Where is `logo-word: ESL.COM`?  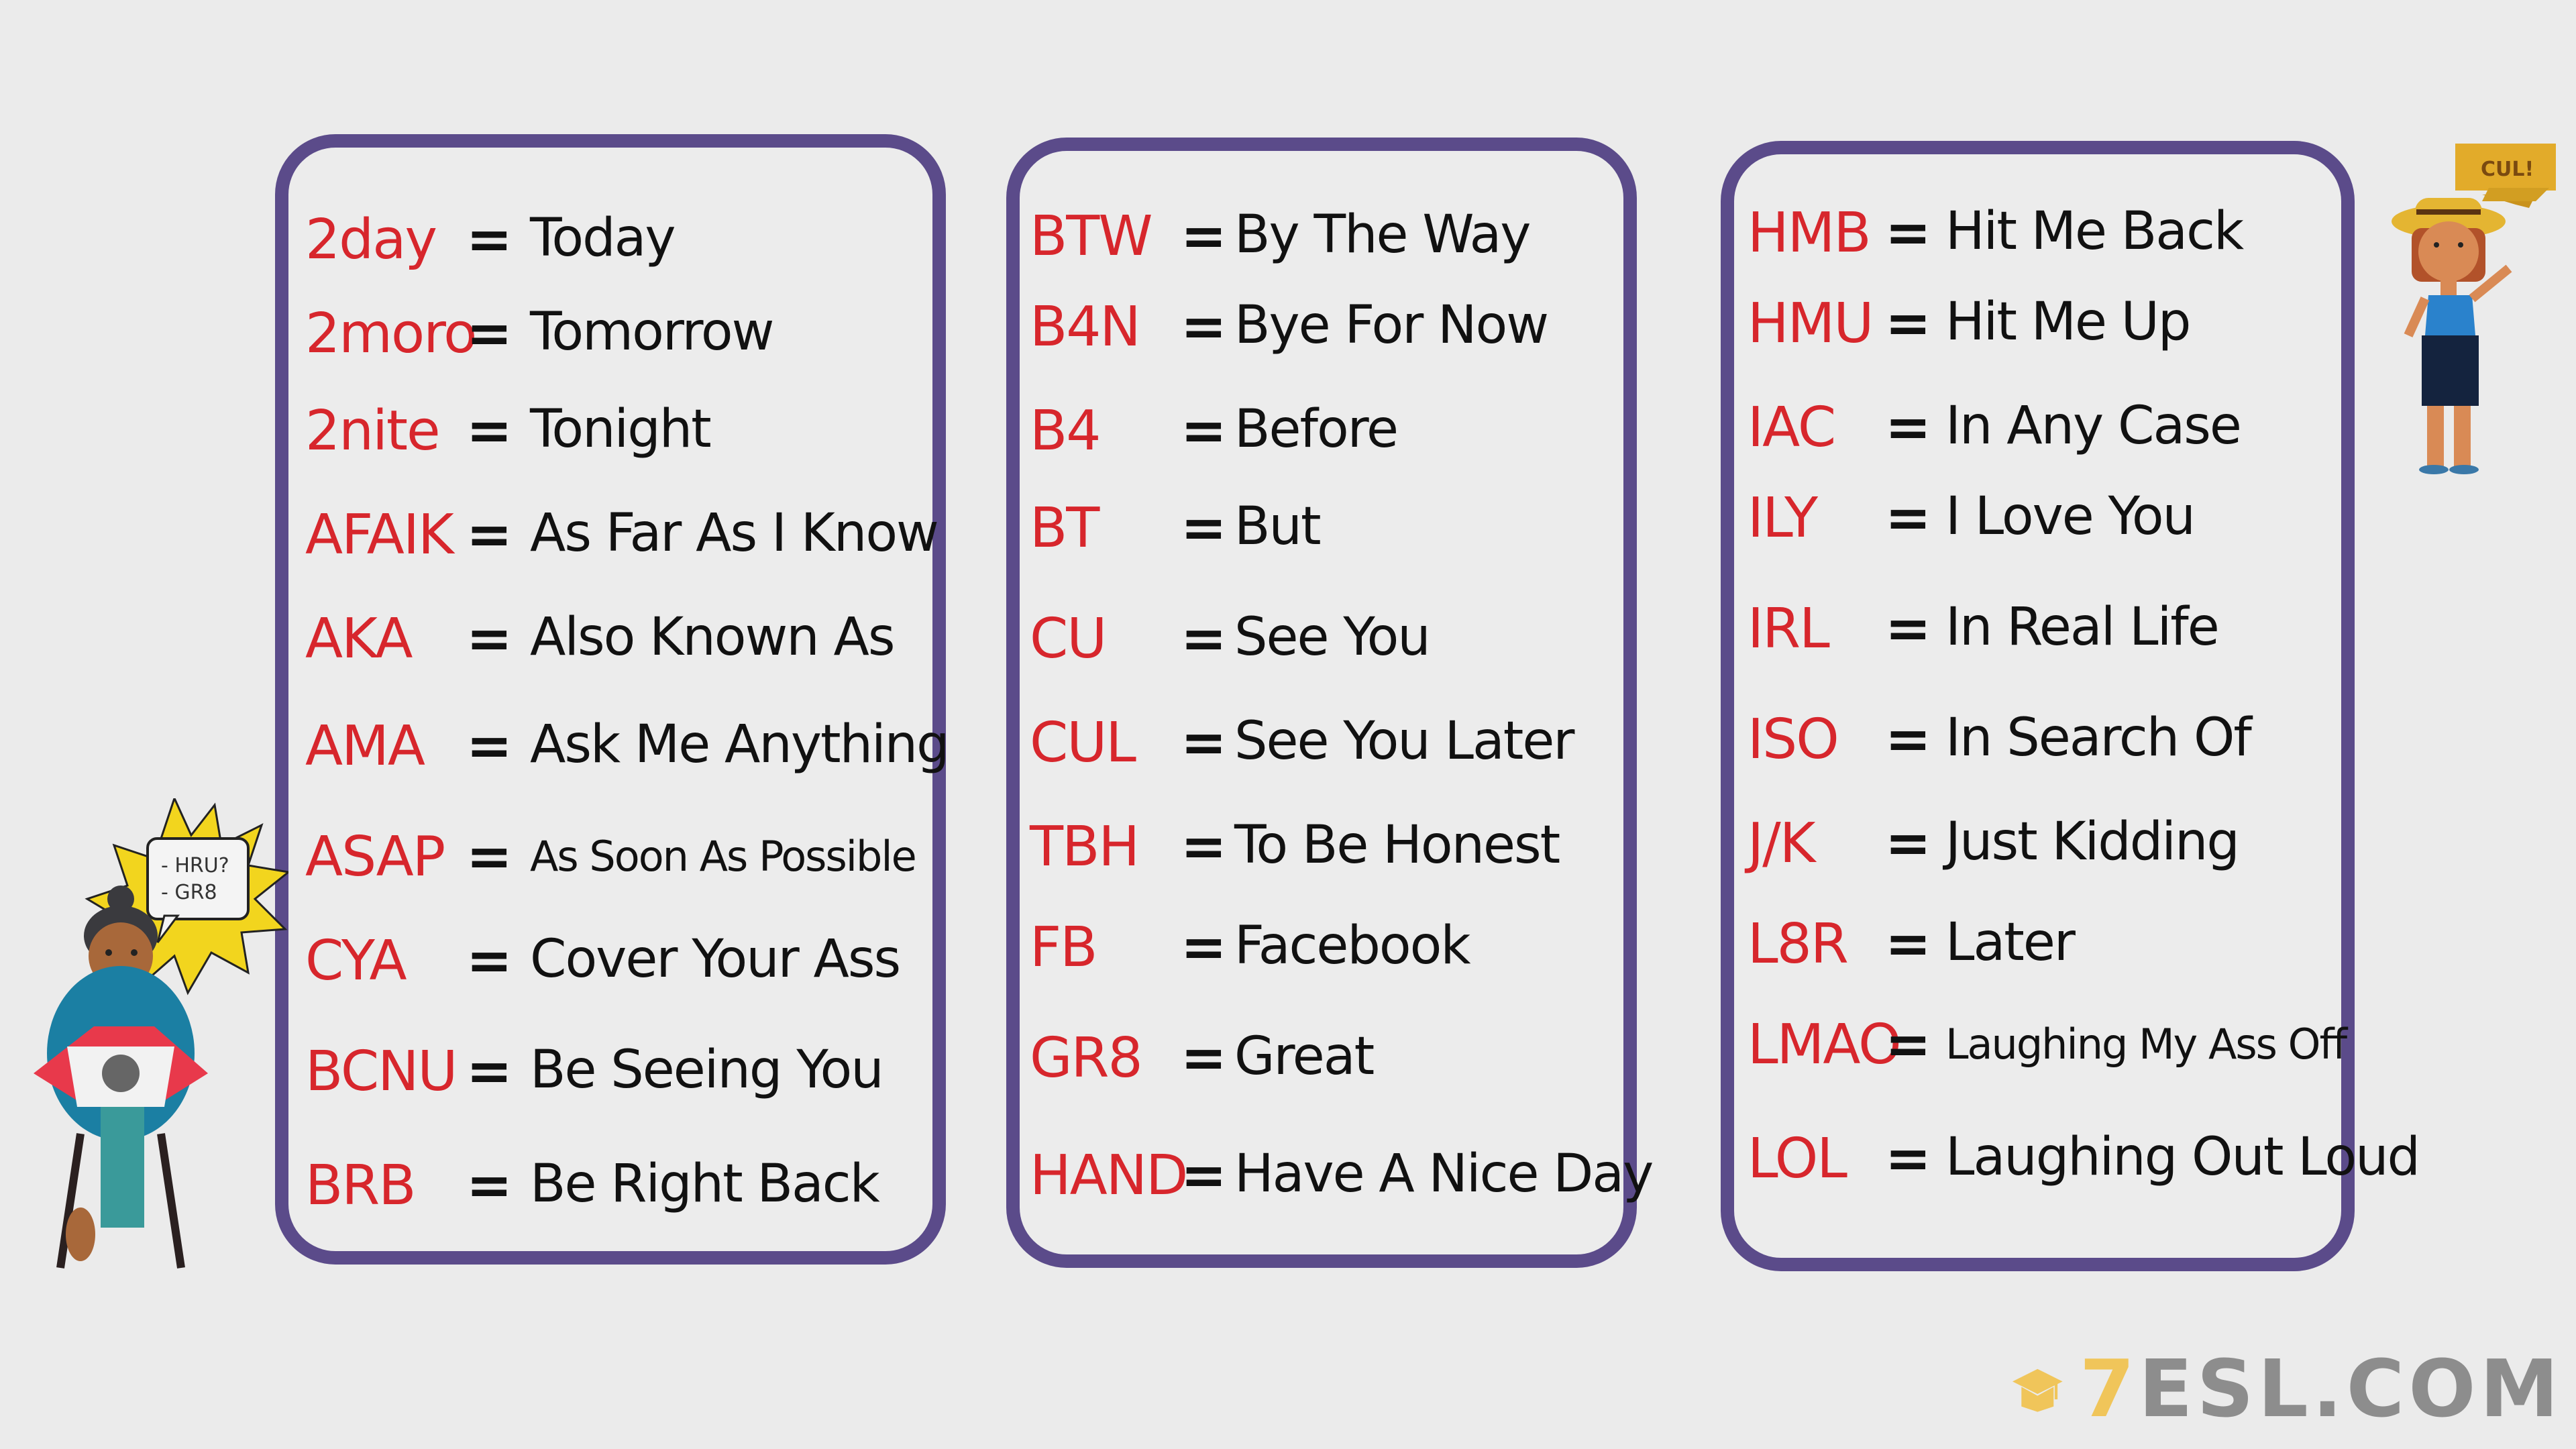
logo-word: ESL.COM is located at coordinates (2351, 1388).